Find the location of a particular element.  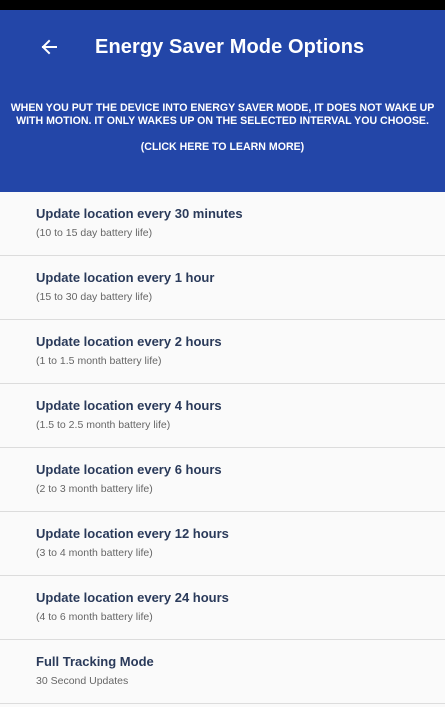

option-title: Update location every 12 hours is located at coordinates (132, 533).